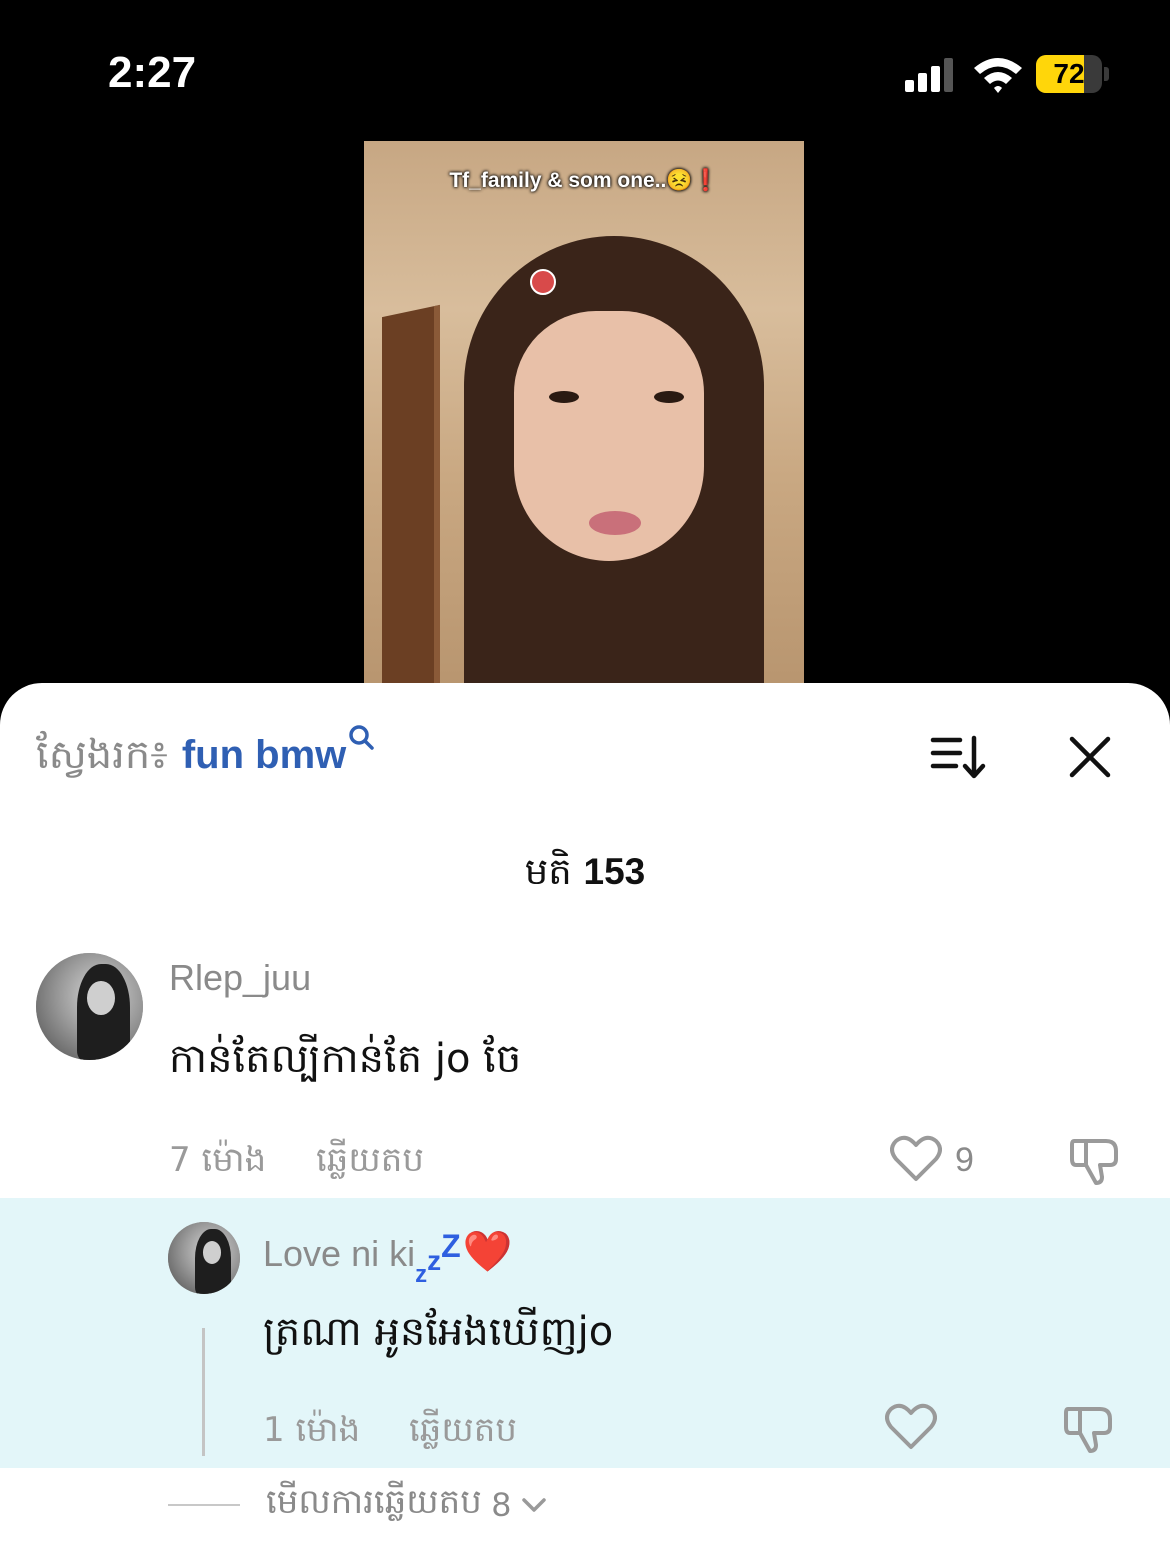 The height and width of the screenshot is (1550, 1170). What do you see at coordinates (584, 421) in the screenshot?
I see `video-player: Tf_family & som one..😣❗` at bounding box center [584, 421].